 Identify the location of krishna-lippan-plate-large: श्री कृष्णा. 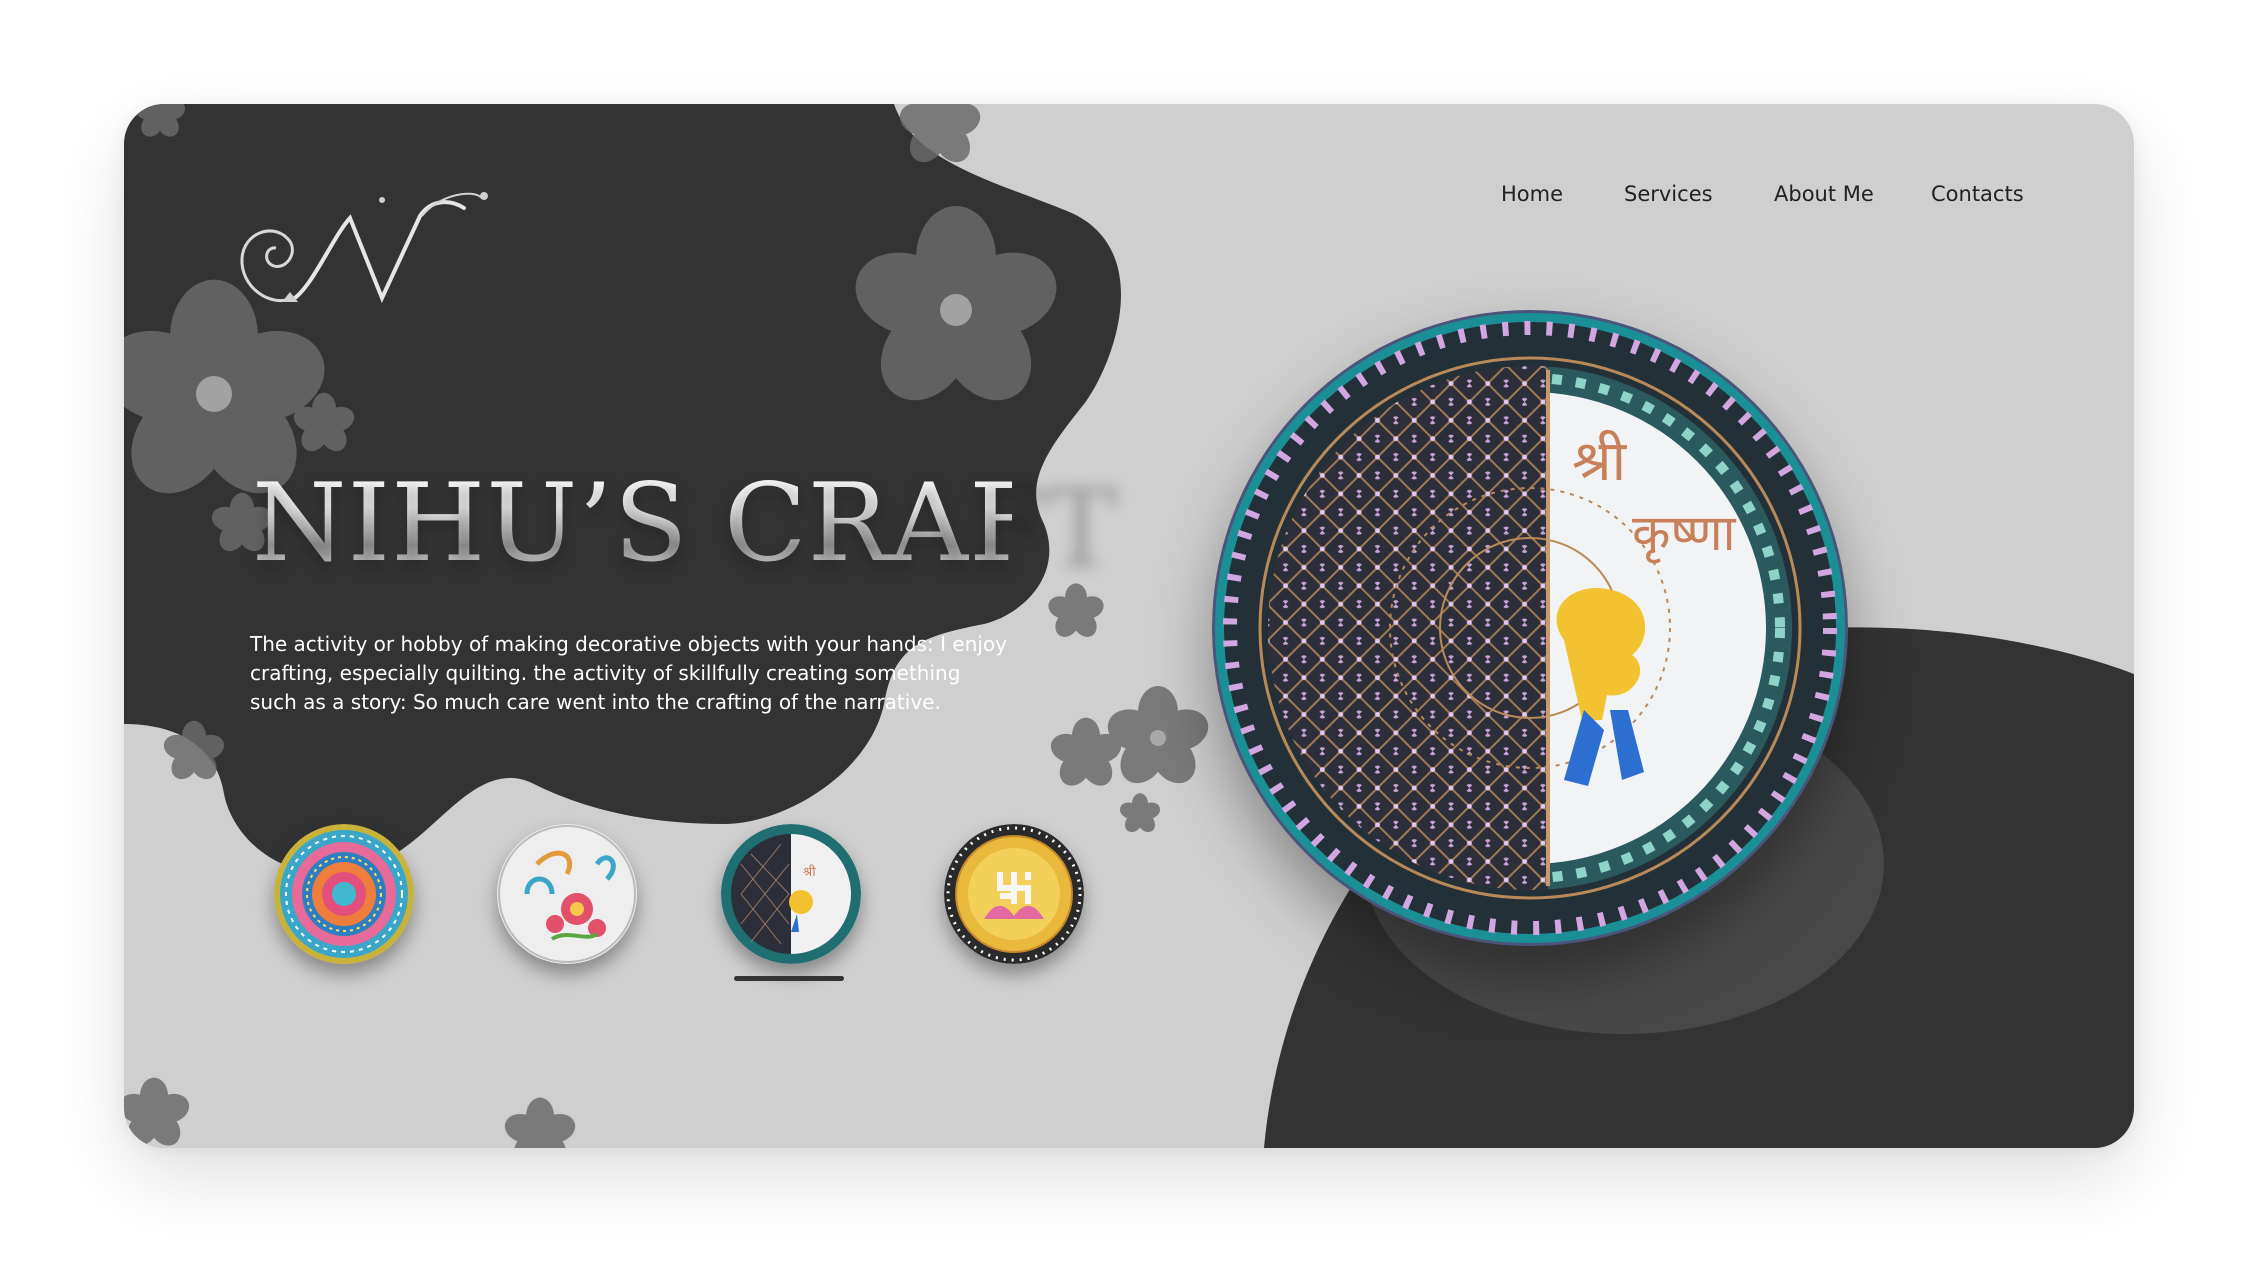
(1530, 628).